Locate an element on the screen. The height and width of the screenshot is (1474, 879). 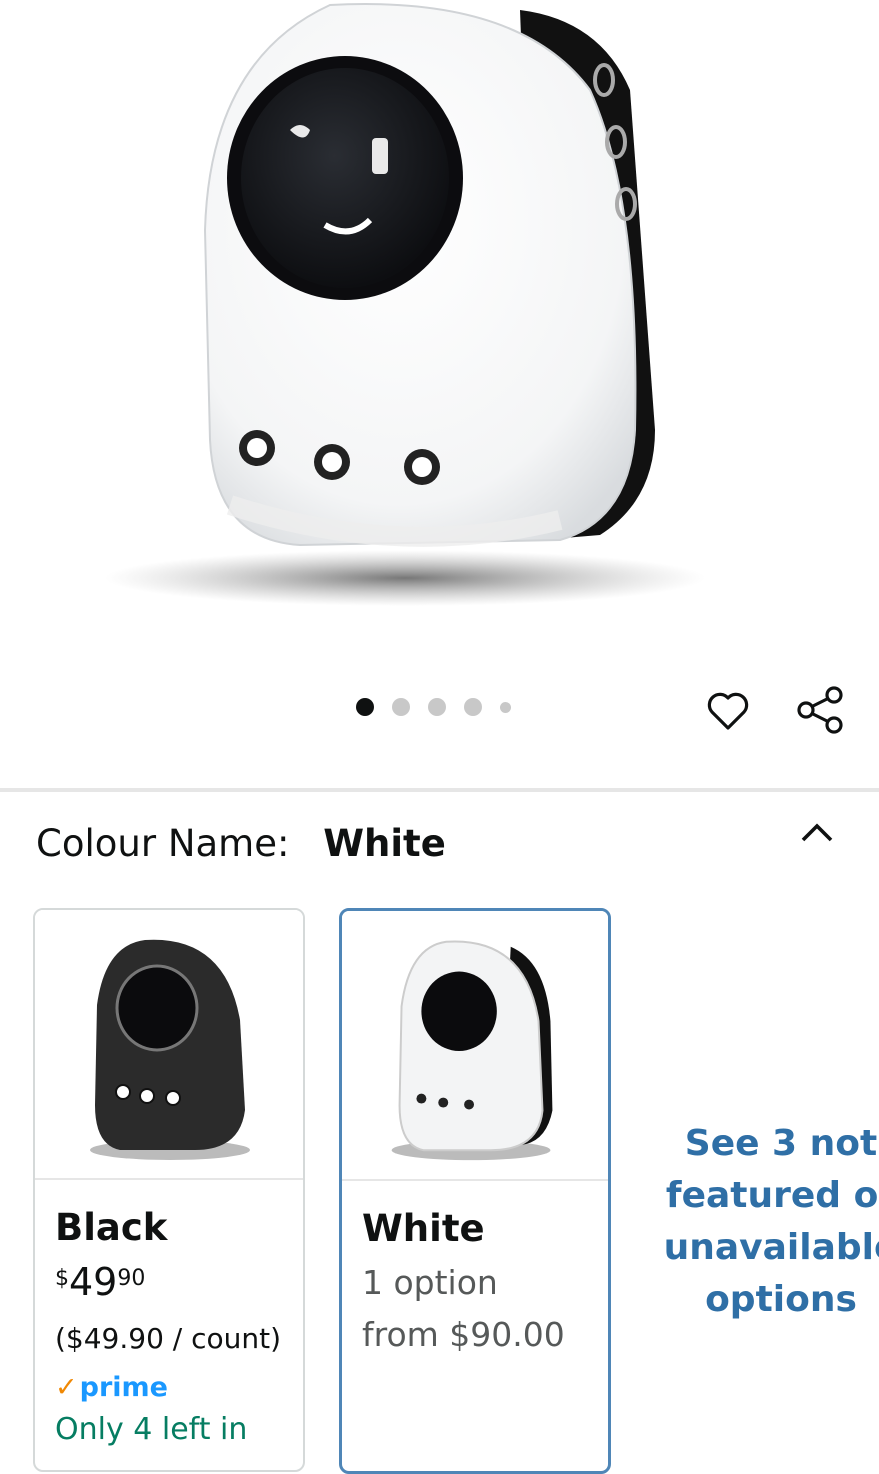
variation-selected-value: White is located at coordinates (384, 843).